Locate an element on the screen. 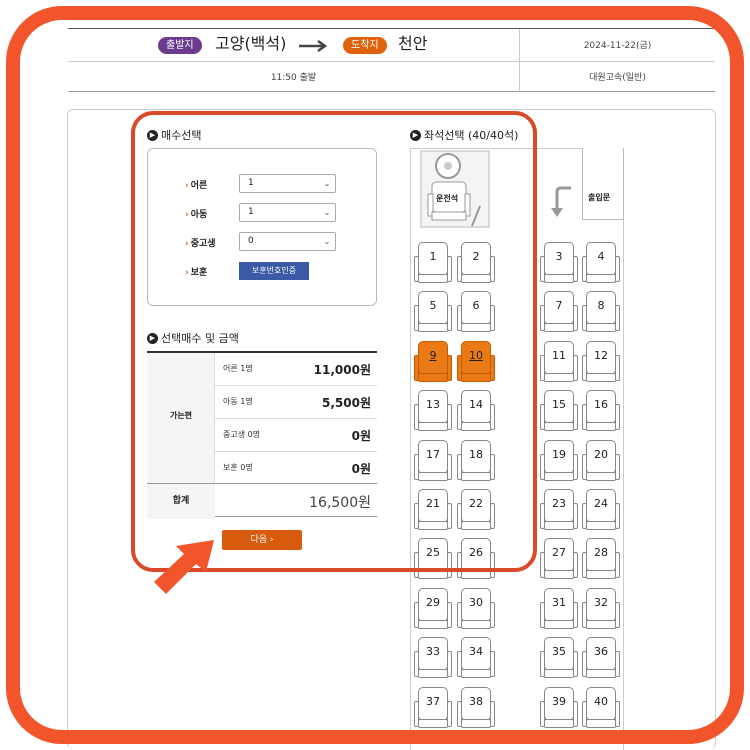 The height and width of the screenshot is (750, 750). seat-number: 4 is located at coordinates (601, 256).